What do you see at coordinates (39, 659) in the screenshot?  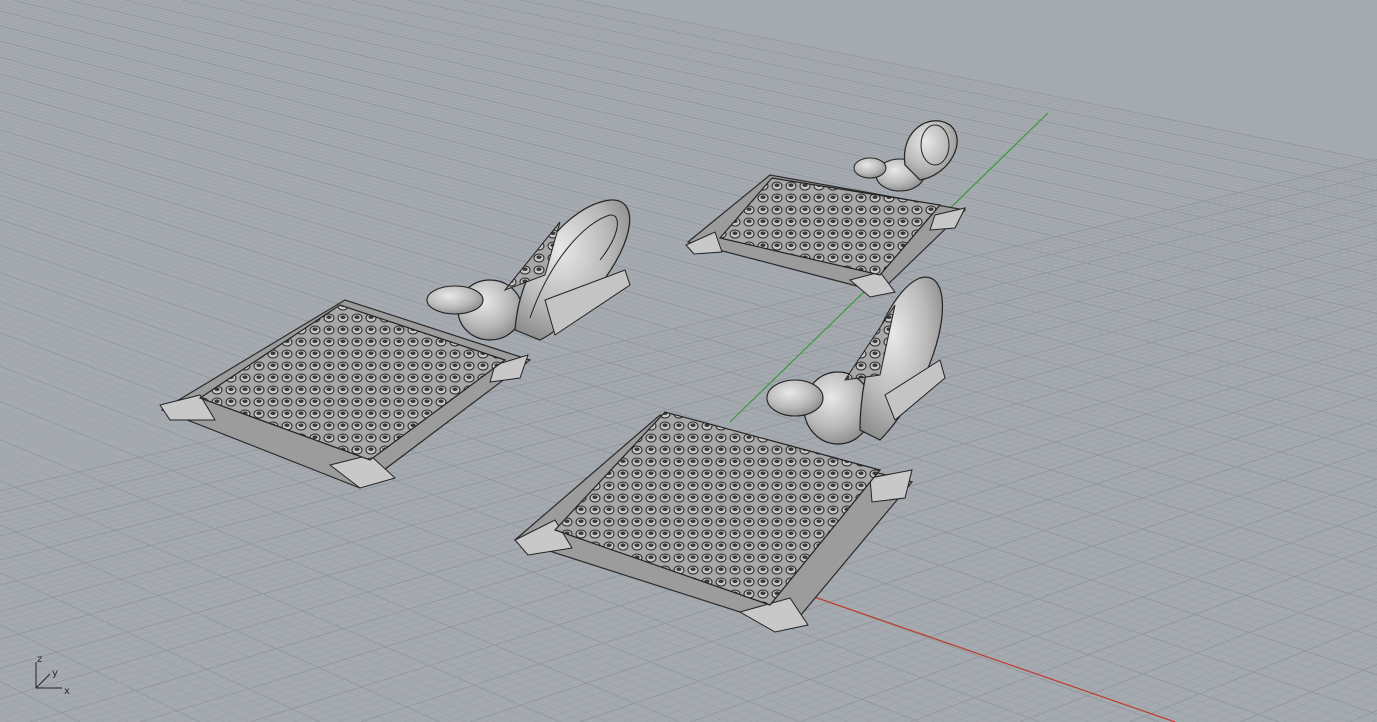 I see `axis-z-label: z` at bounding box center [39, 659].